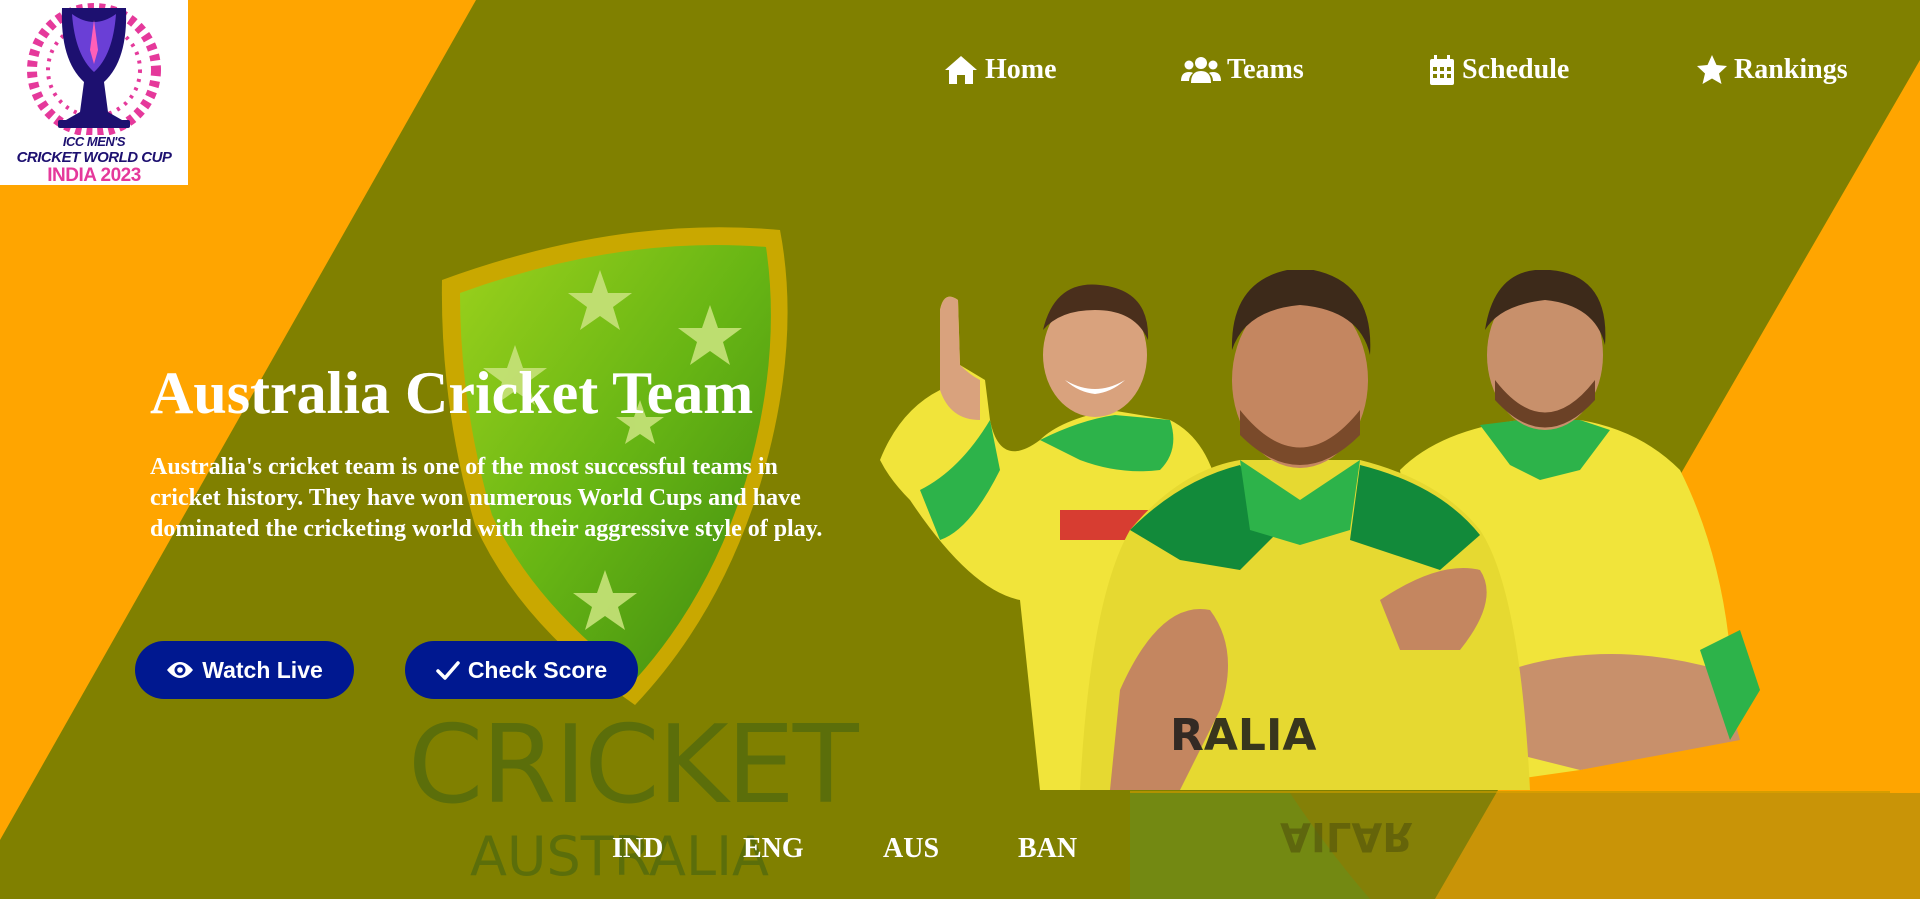 The height and width of the screenshot is (899, 1920). I want to click on calendar-icon, so click(1442, 70).